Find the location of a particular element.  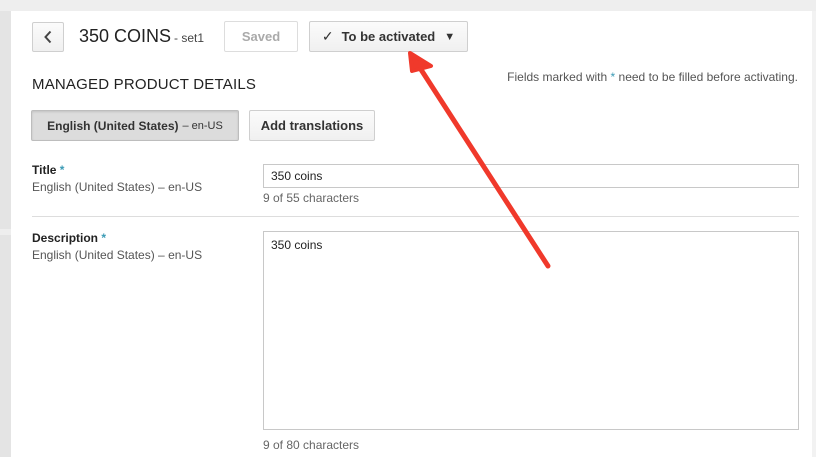

description-field-language: English (United States) – en-US is located at coordinates (117, 255).